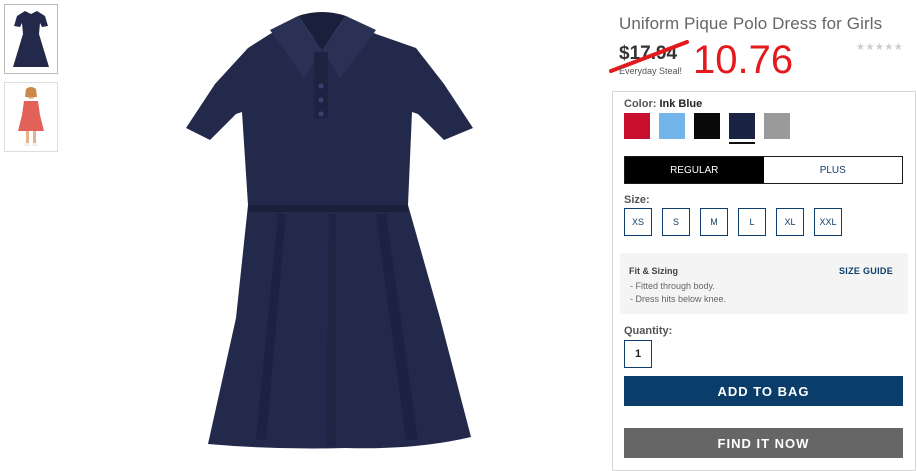 The height and width of the screenshot is (471, 917). I want to click on swatch-black, so click(707, 126).